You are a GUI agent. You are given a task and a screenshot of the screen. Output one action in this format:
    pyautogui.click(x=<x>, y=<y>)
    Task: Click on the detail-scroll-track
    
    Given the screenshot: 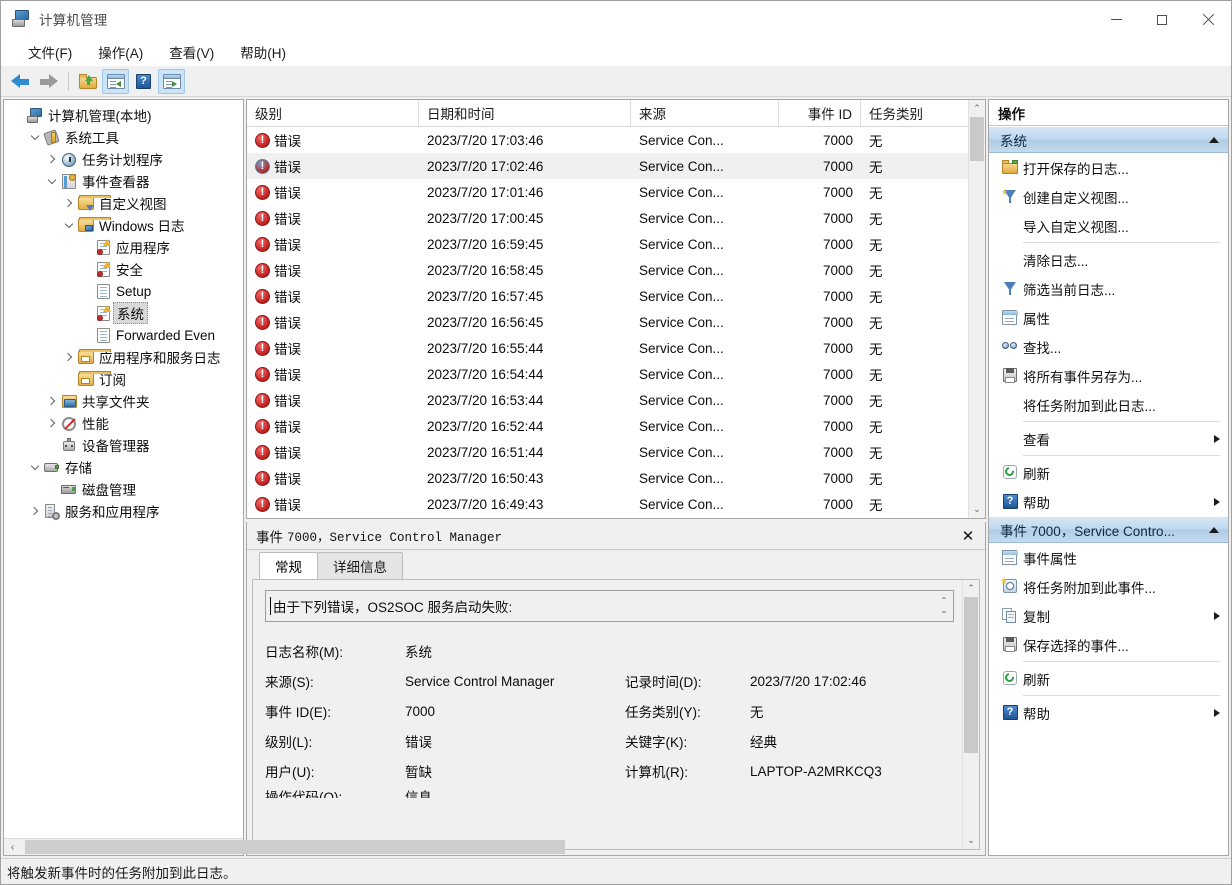 What is the action you would take?
    pyautogui.click(x=971, y=714)
    